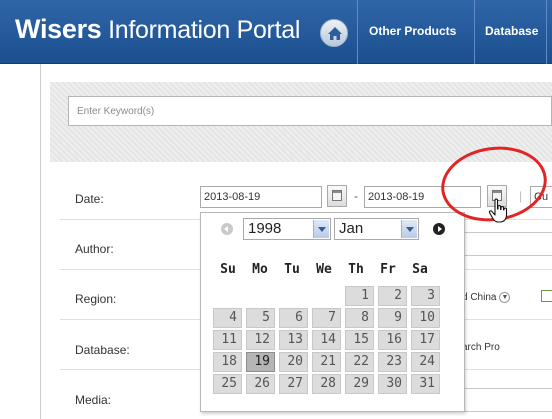  I want to click on next-month-icon, so click(439, 229).